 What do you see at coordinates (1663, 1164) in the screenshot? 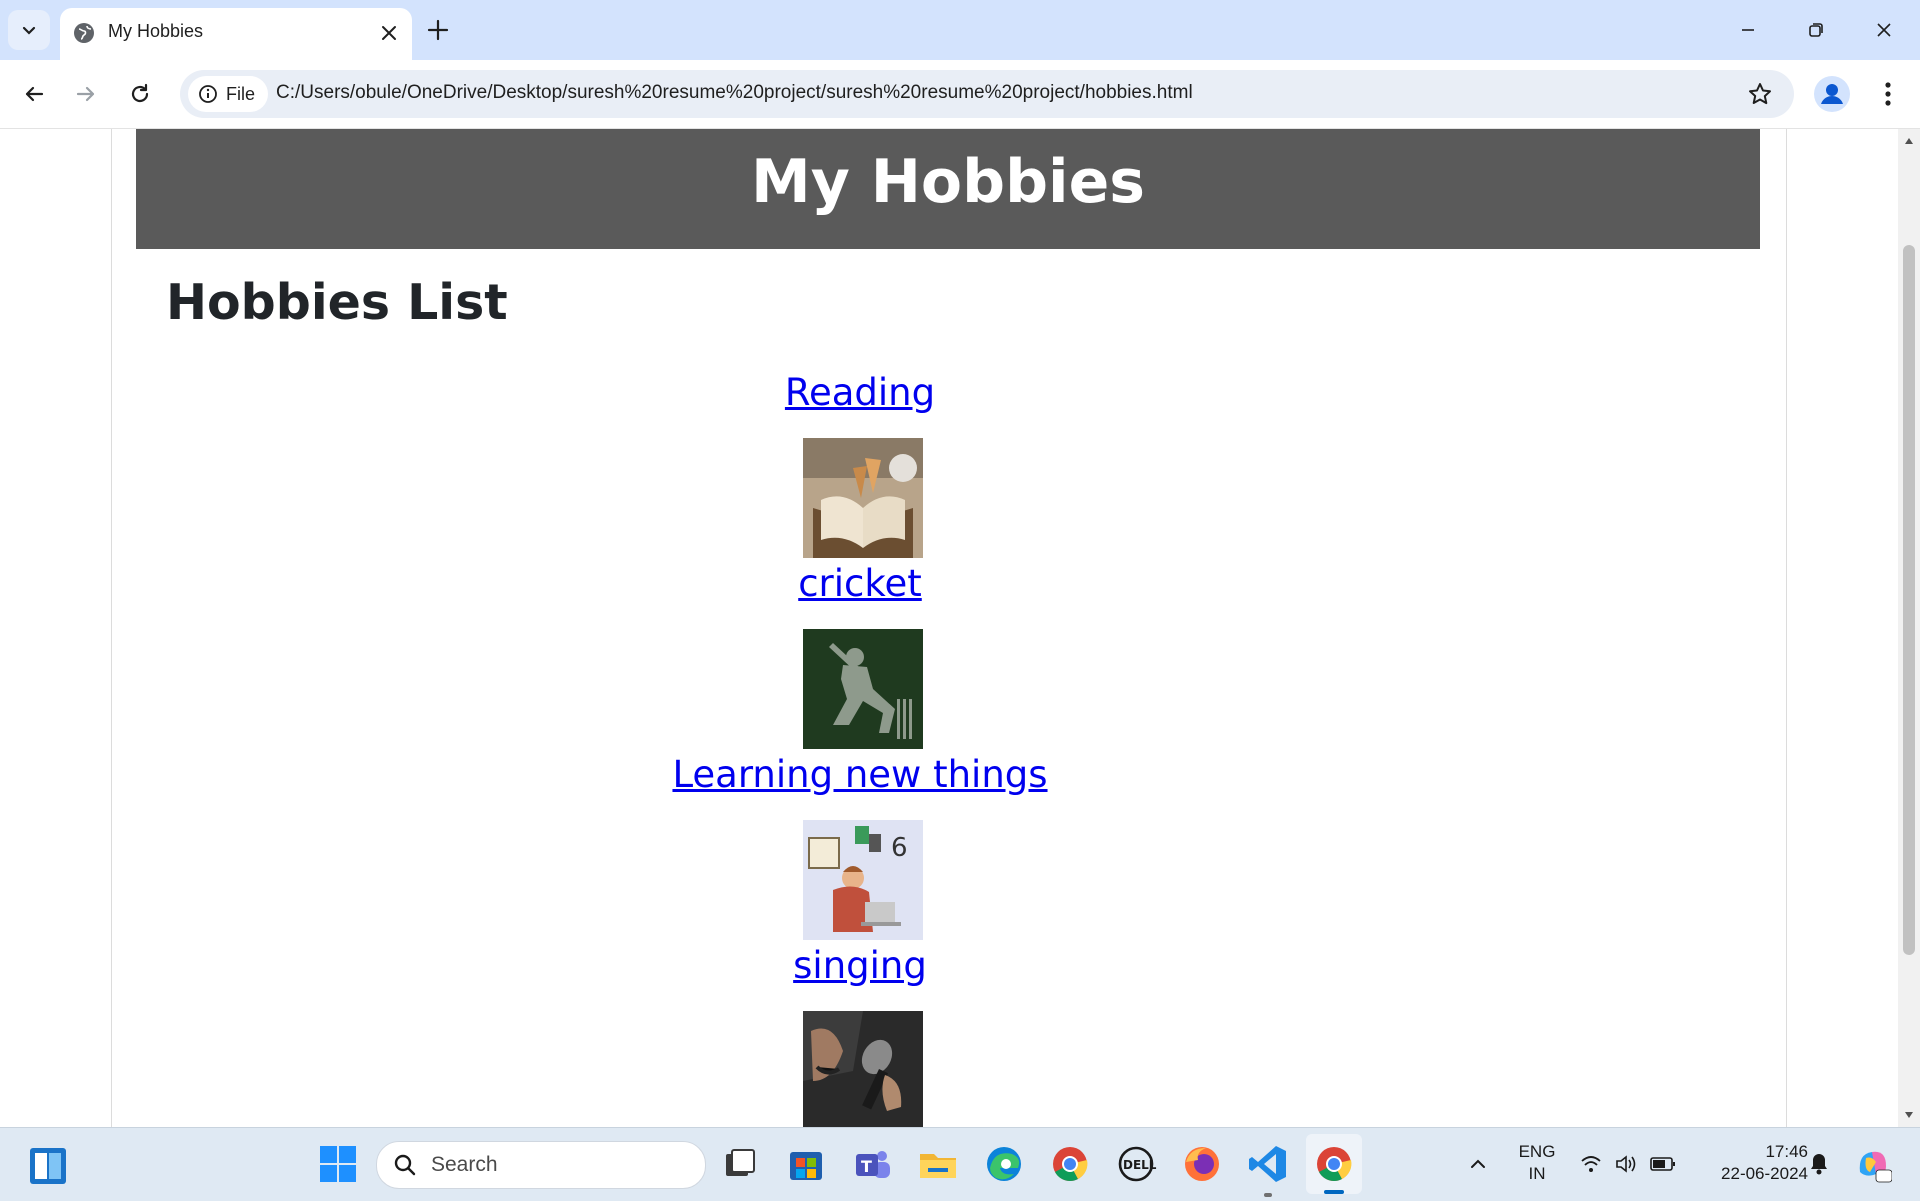
I see `battery-icon` at bounding box center [1663, 1164].